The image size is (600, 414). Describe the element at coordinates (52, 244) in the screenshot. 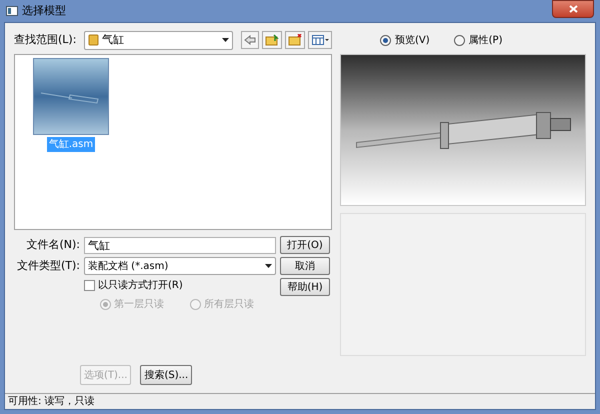

I see `file-name-label: 文件名(N):` at that location.